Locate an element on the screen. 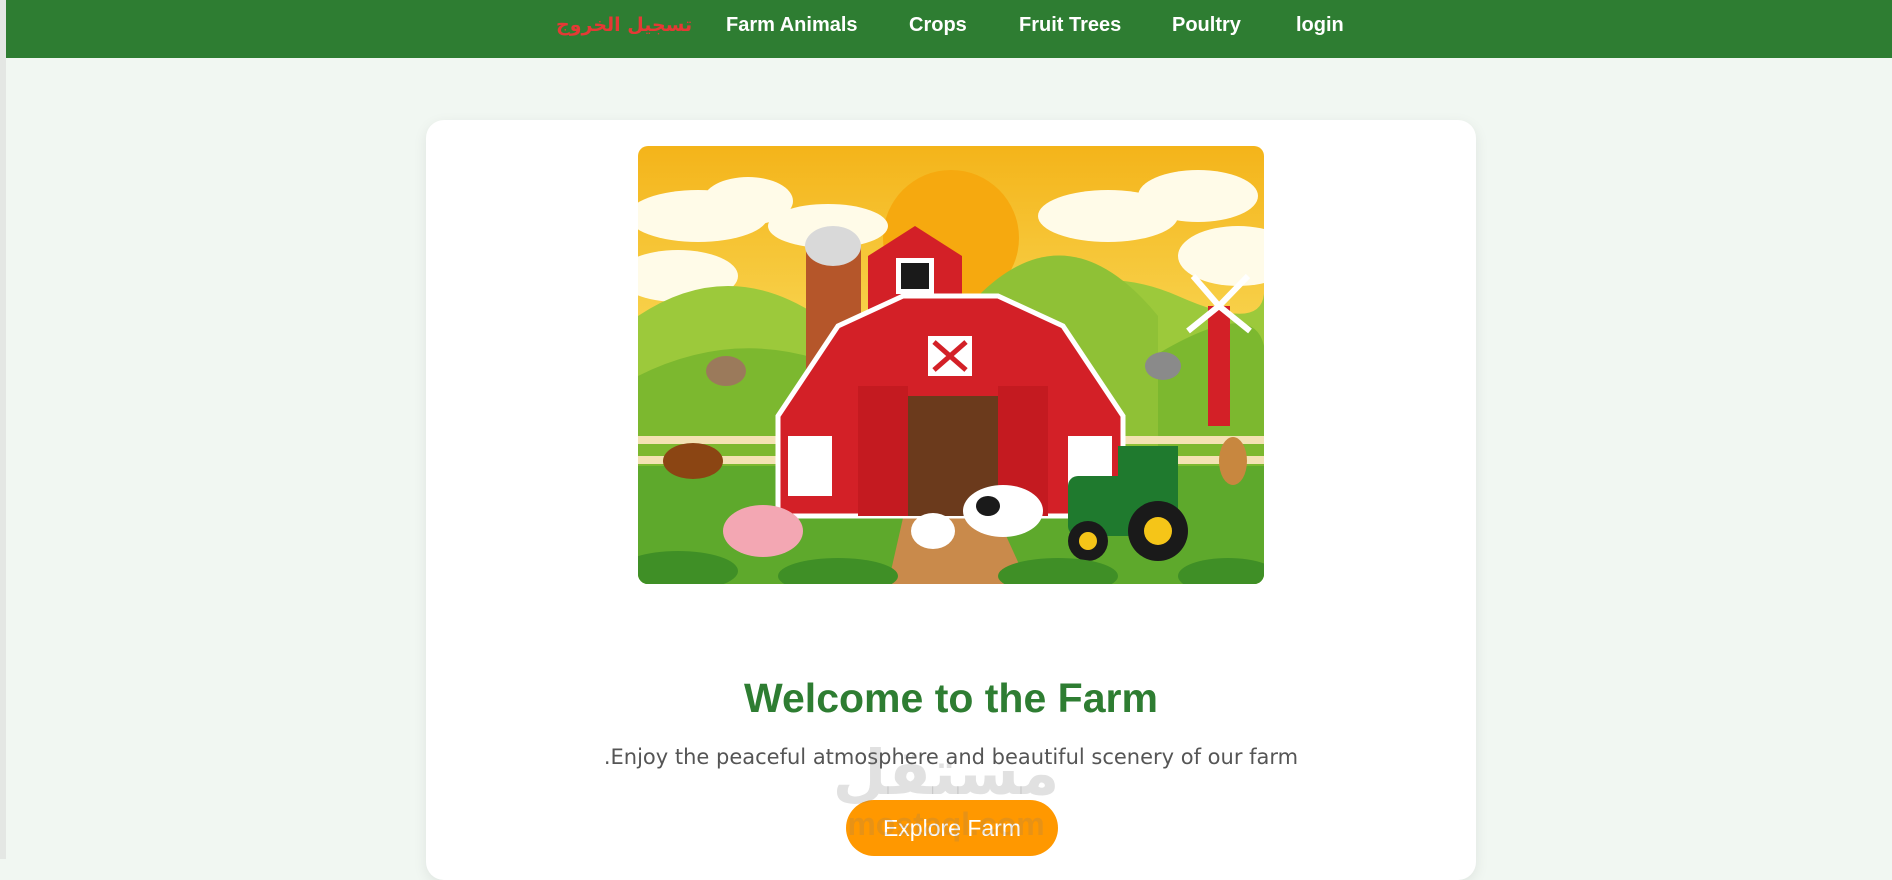  nav-crops-link: Crops is located at coordinates (938, 25).